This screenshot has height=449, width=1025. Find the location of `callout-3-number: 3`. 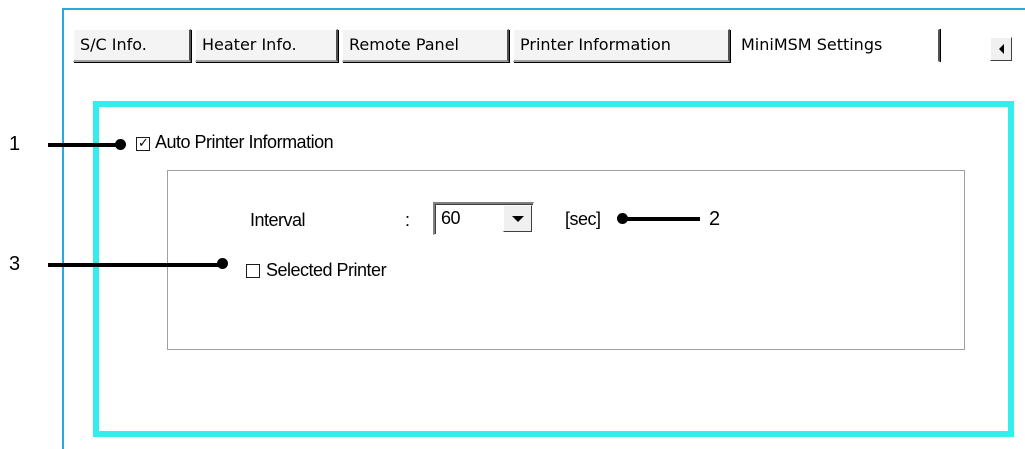

callout-3-number: 3 is located at coordinates (15, 264).